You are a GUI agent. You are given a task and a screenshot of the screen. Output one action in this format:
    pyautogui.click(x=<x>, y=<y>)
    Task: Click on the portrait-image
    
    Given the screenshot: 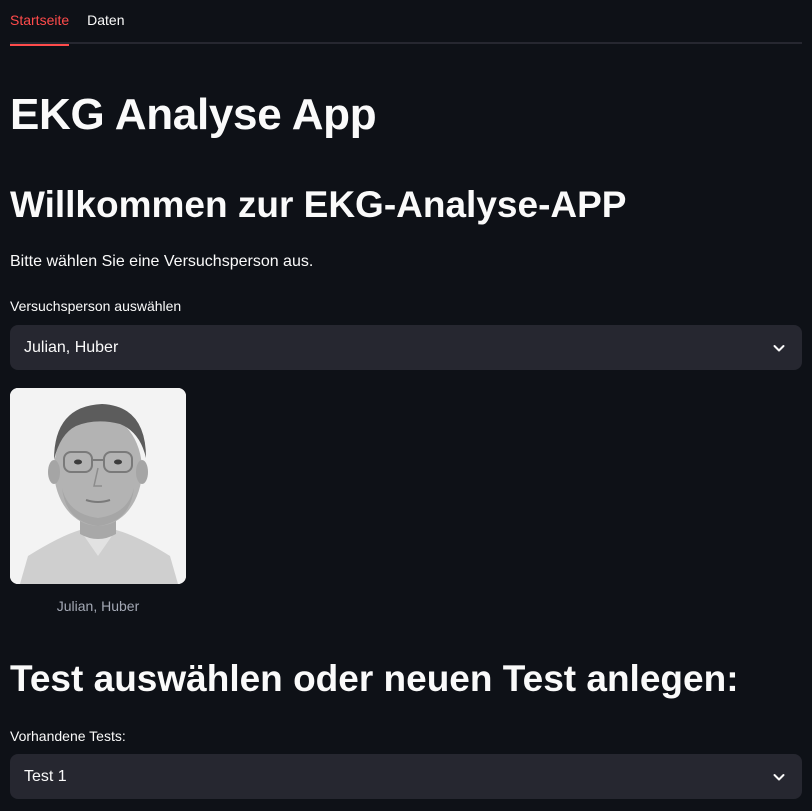 What is the action you would take?
    pyautogui.click(x=98, y=486)
    